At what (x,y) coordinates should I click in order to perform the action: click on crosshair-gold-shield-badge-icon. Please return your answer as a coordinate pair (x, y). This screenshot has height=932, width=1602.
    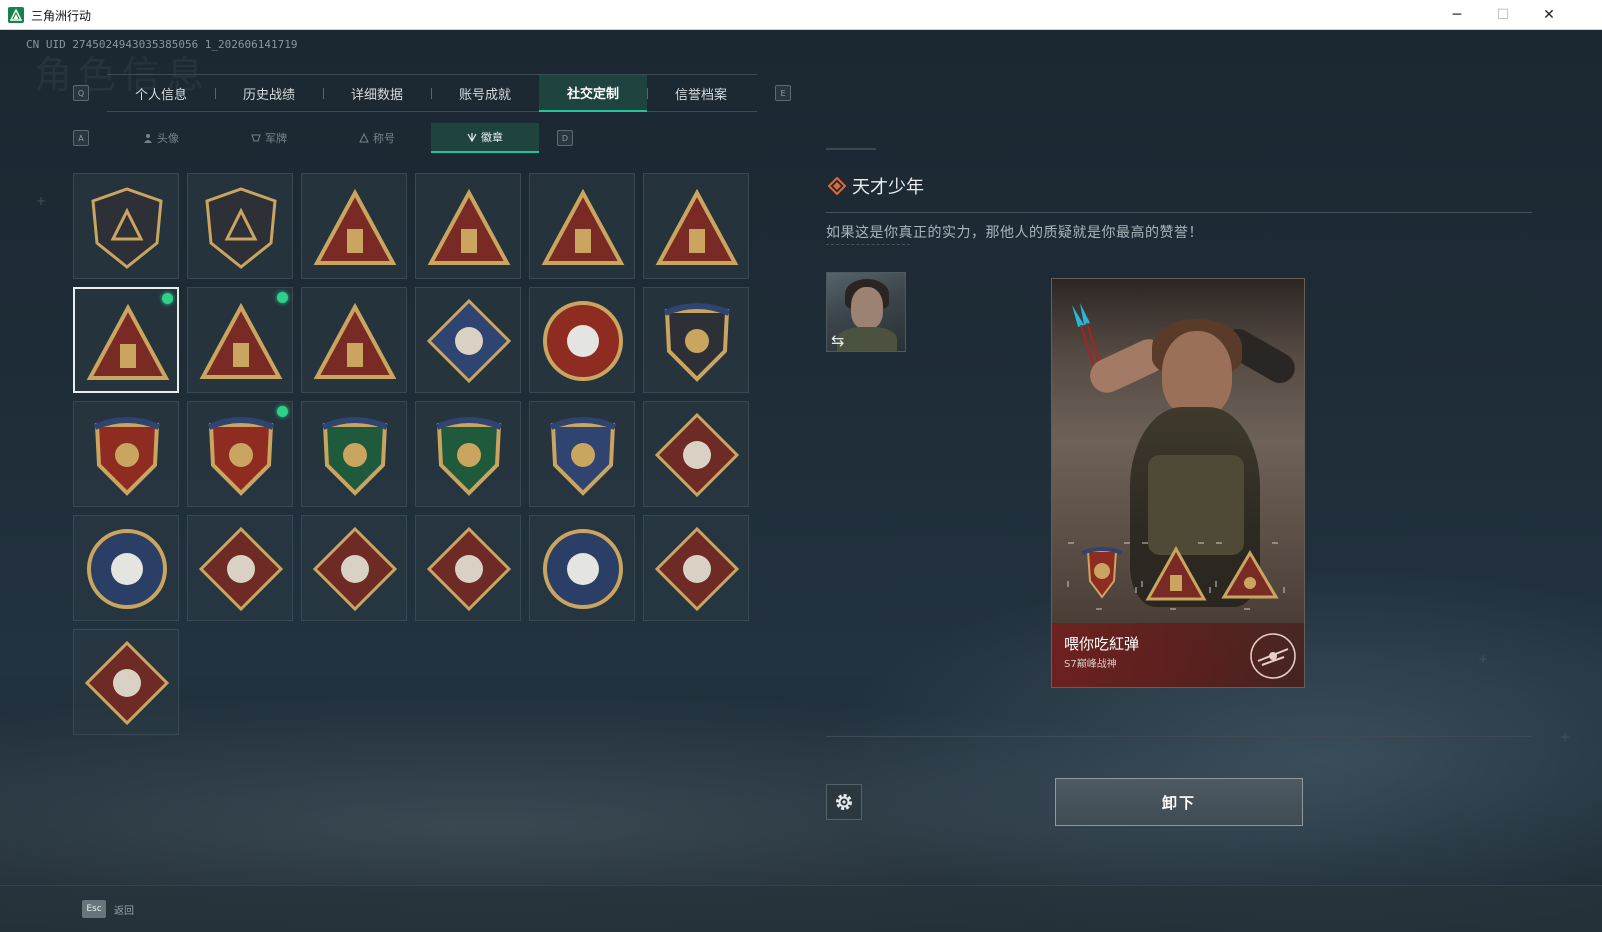
    Looking at the image, I should click on (583, 456).